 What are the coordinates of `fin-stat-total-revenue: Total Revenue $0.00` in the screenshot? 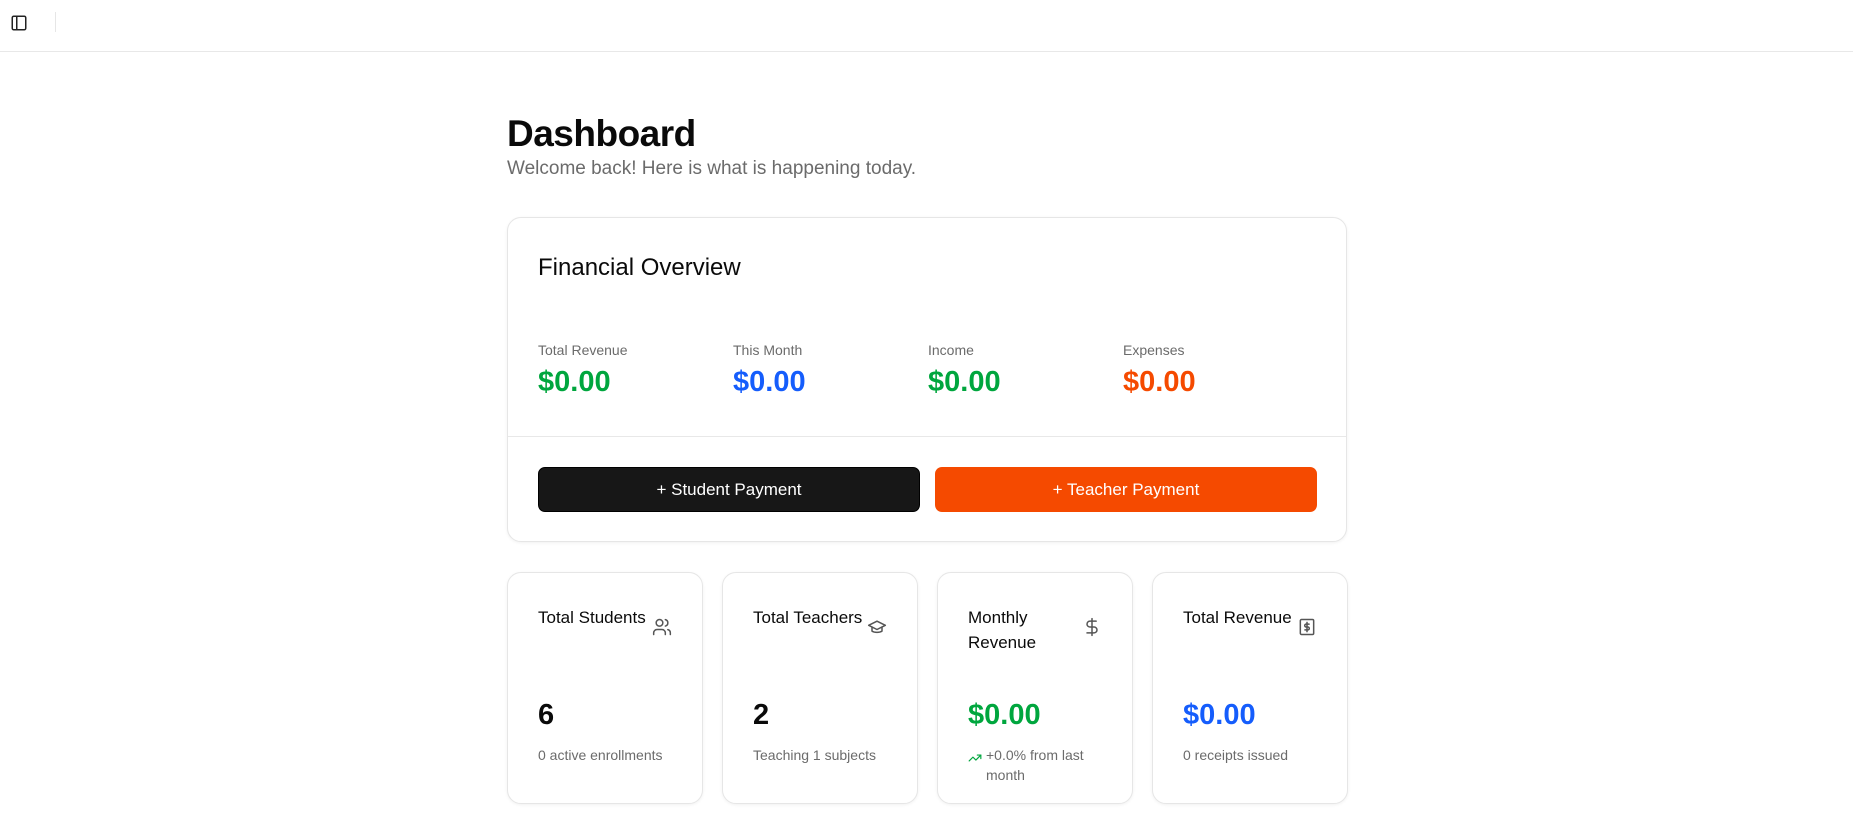 It's located at (635, 370).